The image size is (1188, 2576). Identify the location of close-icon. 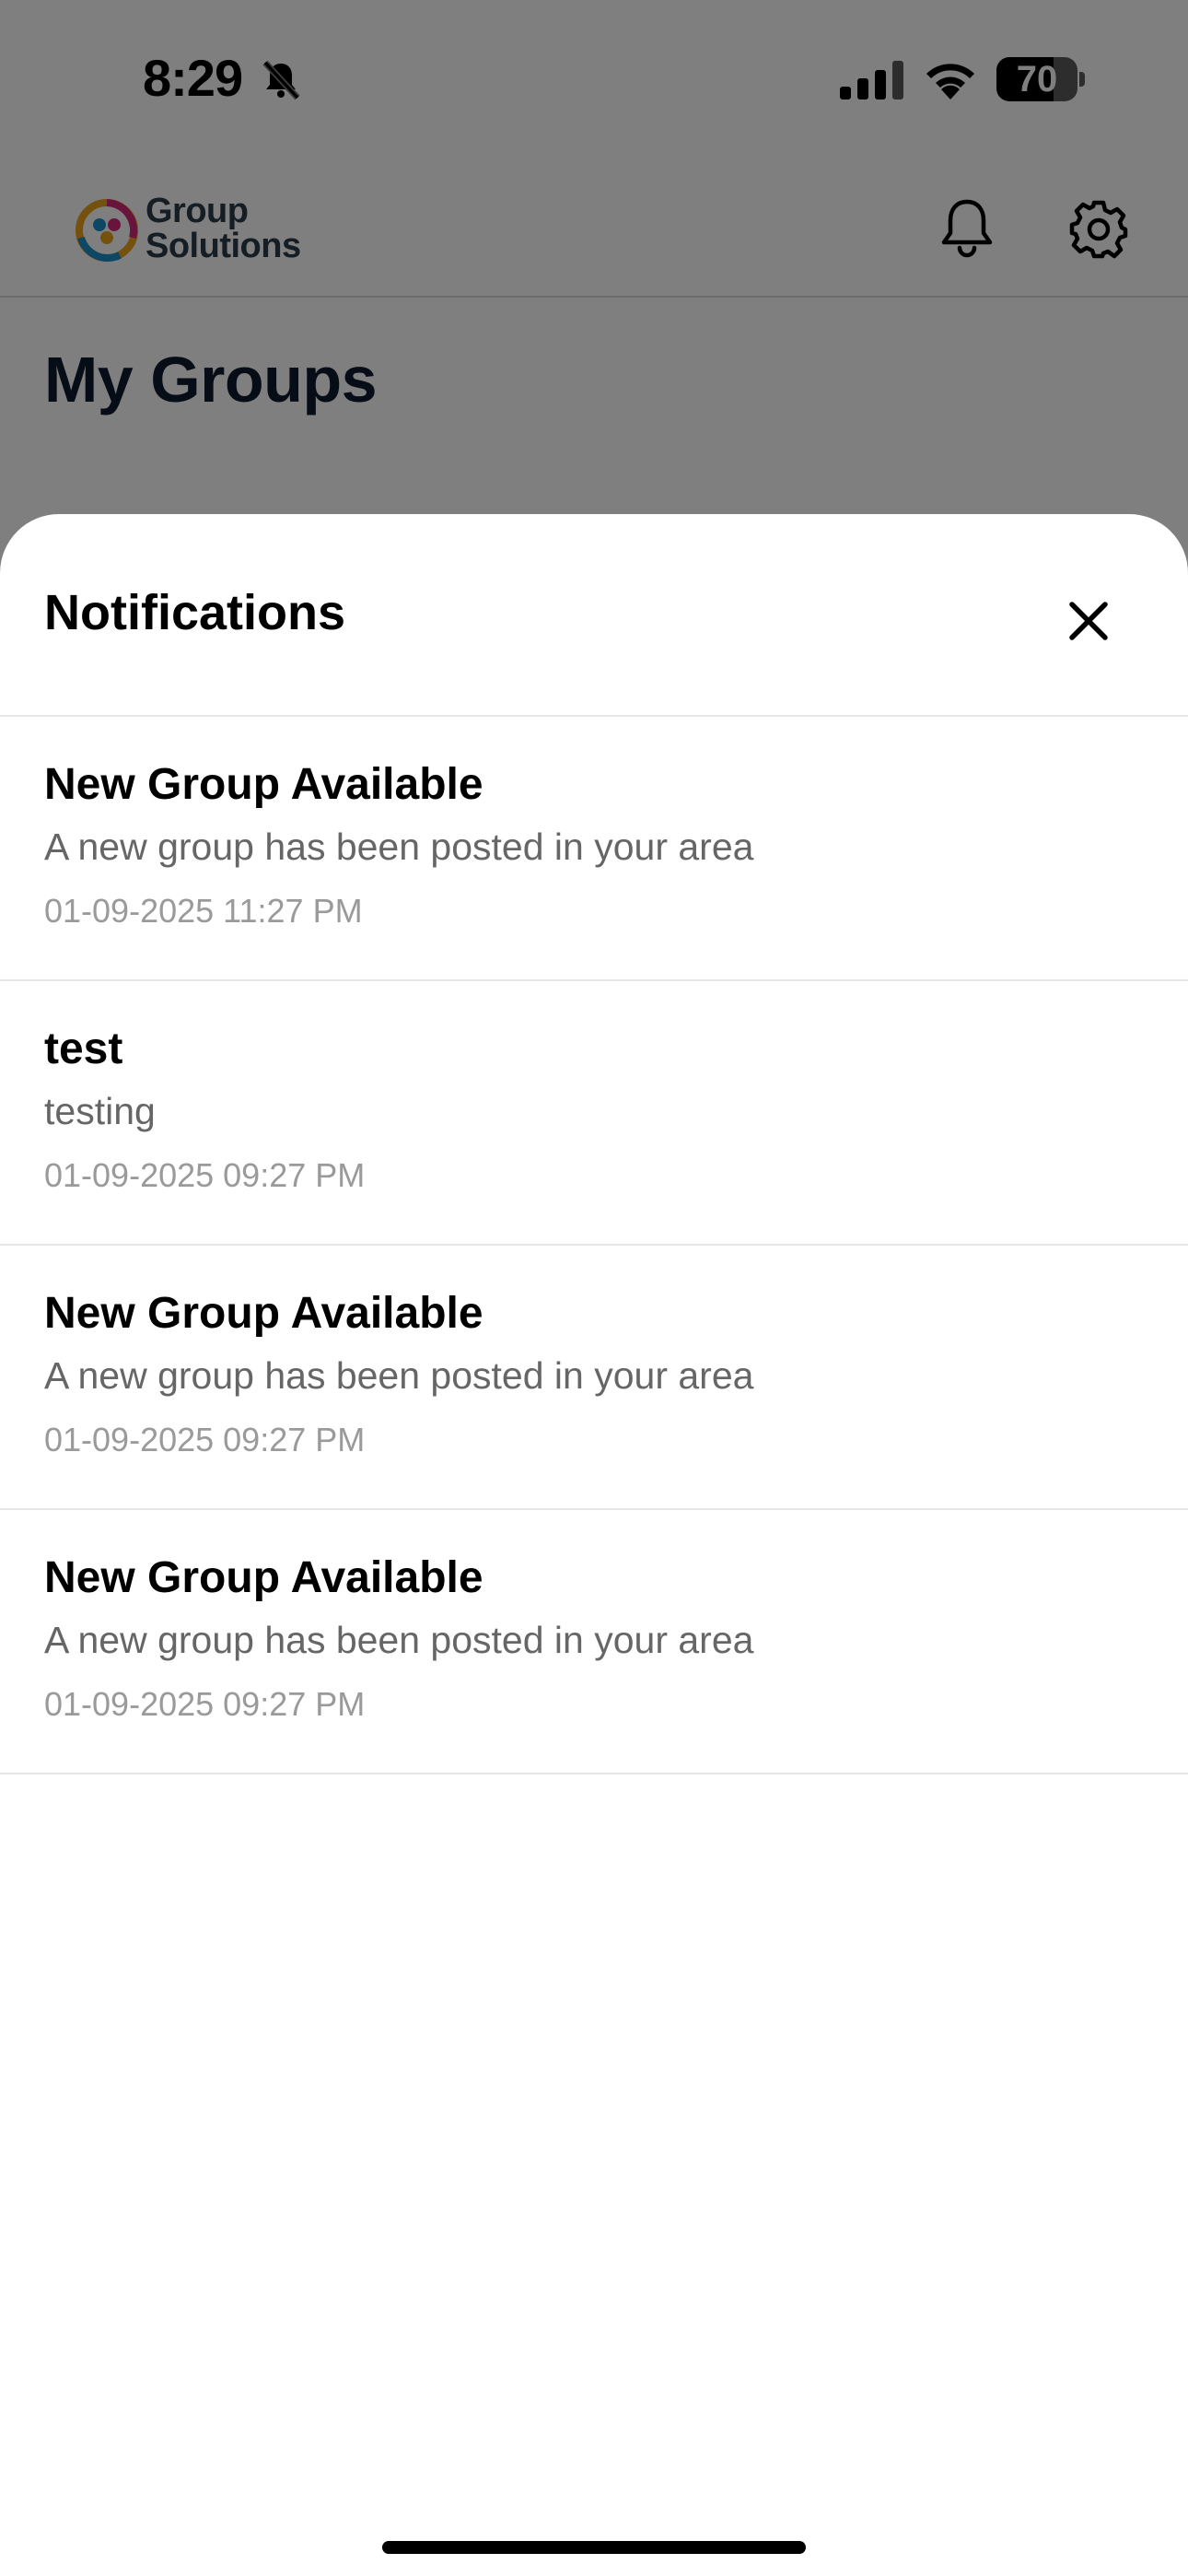
(1088, 621).